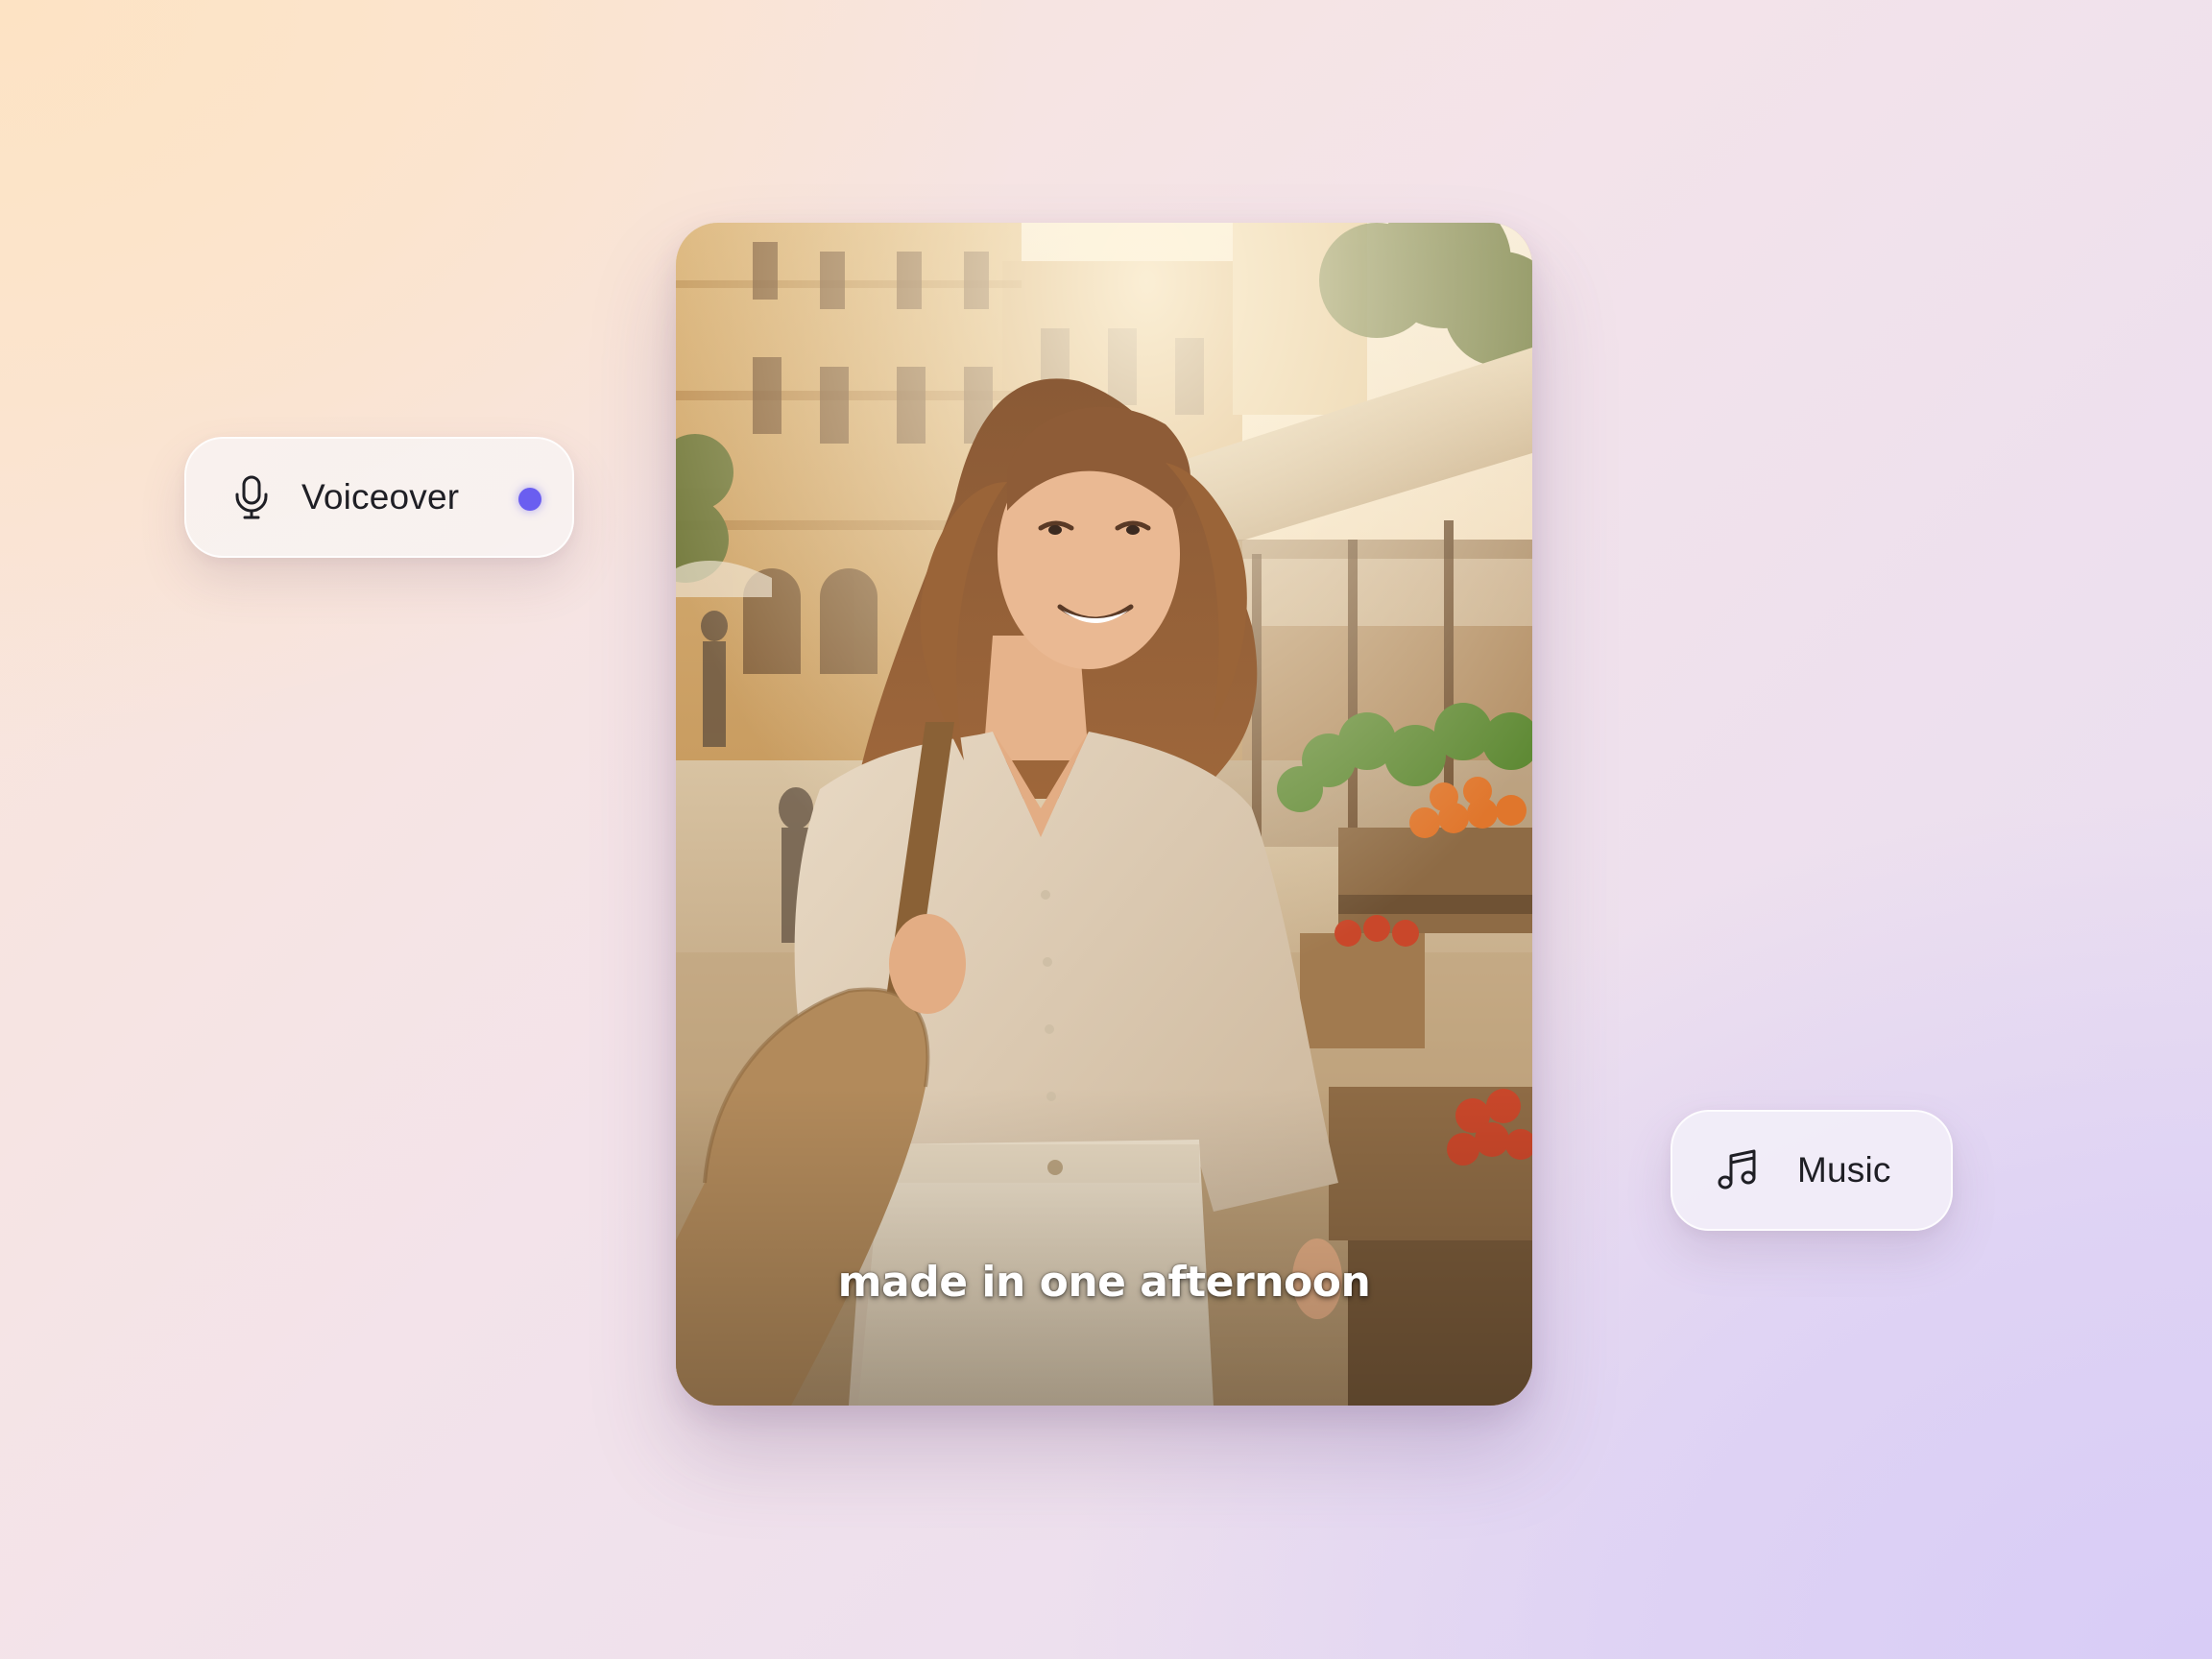  Describe the element at coordinates (529, 500) in the screenshot. I see `recording-dot` at that location.